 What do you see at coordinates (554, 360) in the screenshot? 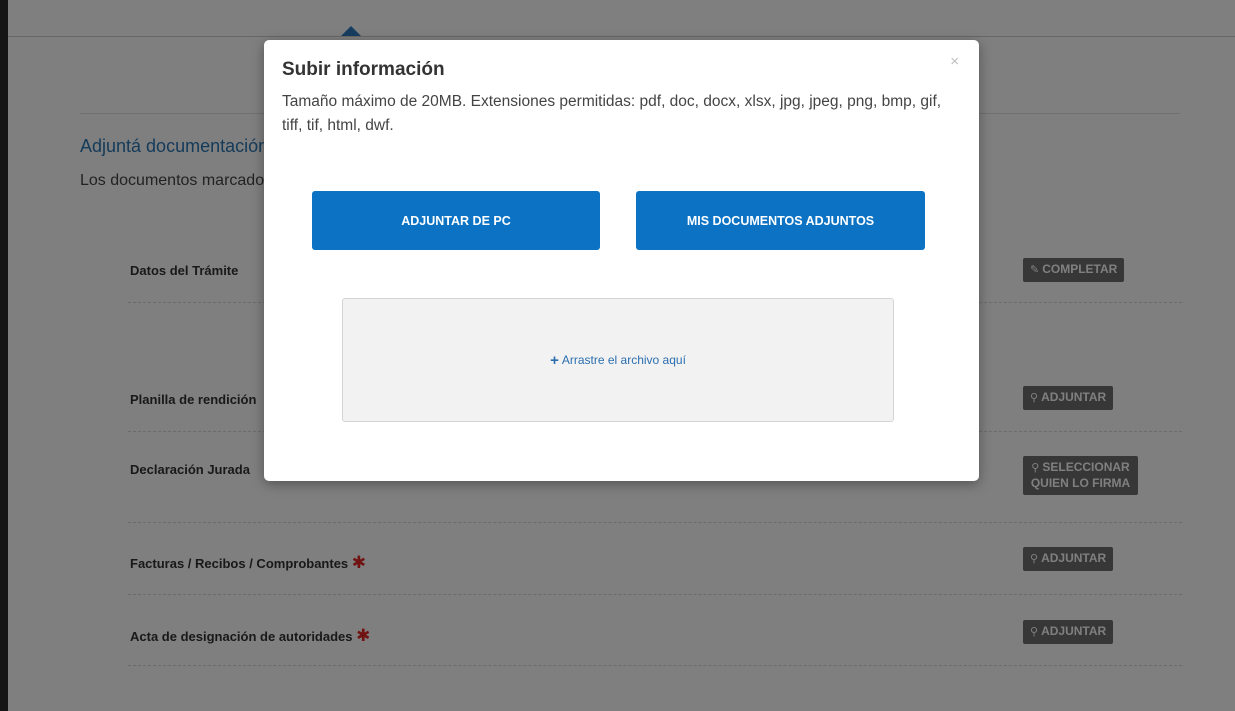
I see `plus-icon: +` at bounding box center [554, 360].